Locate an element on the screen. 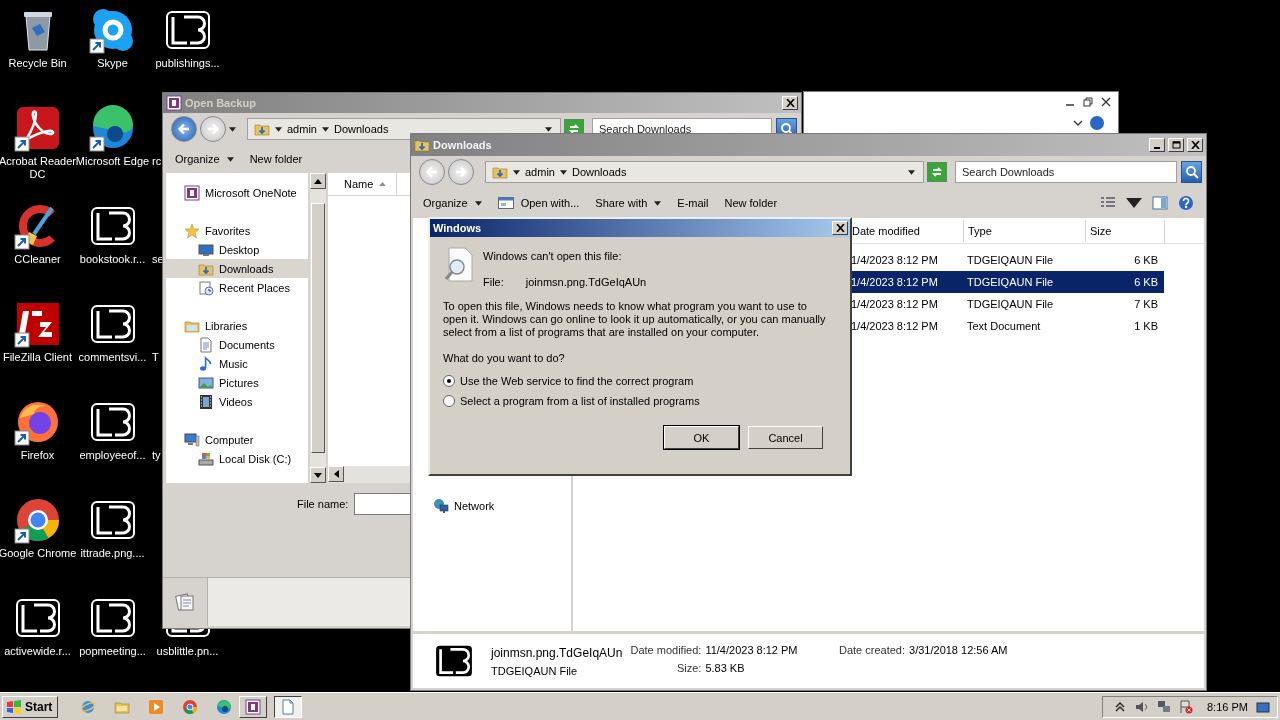 This screenshot has height=720, width=1280. dialog-message: To open this file, Windows needs to know what program you want to use to open it. Windows can go online to look it up automatically, or you can manually select from a list of programs that are installed on your computer. is located at coordinates (635, 319).